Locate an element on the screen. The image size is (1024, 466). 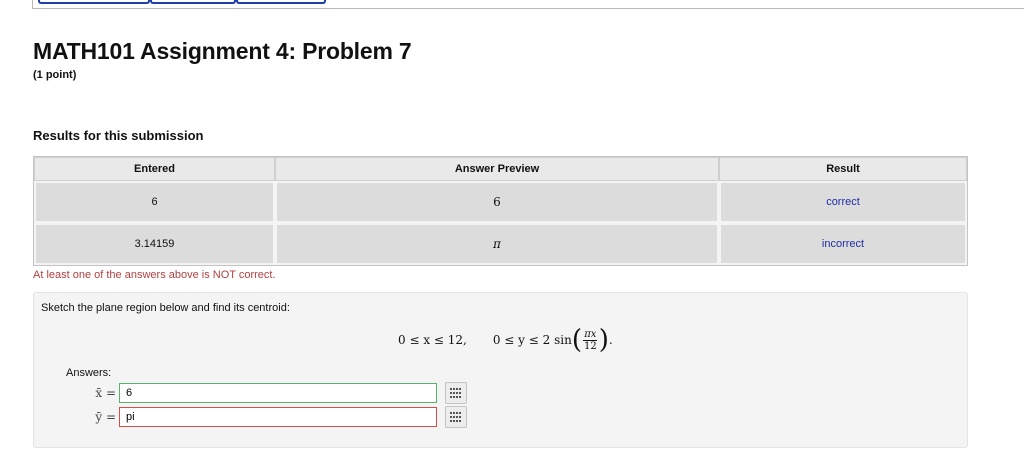
entered-cell: 3.14159 is located at coordinates (154, 244).